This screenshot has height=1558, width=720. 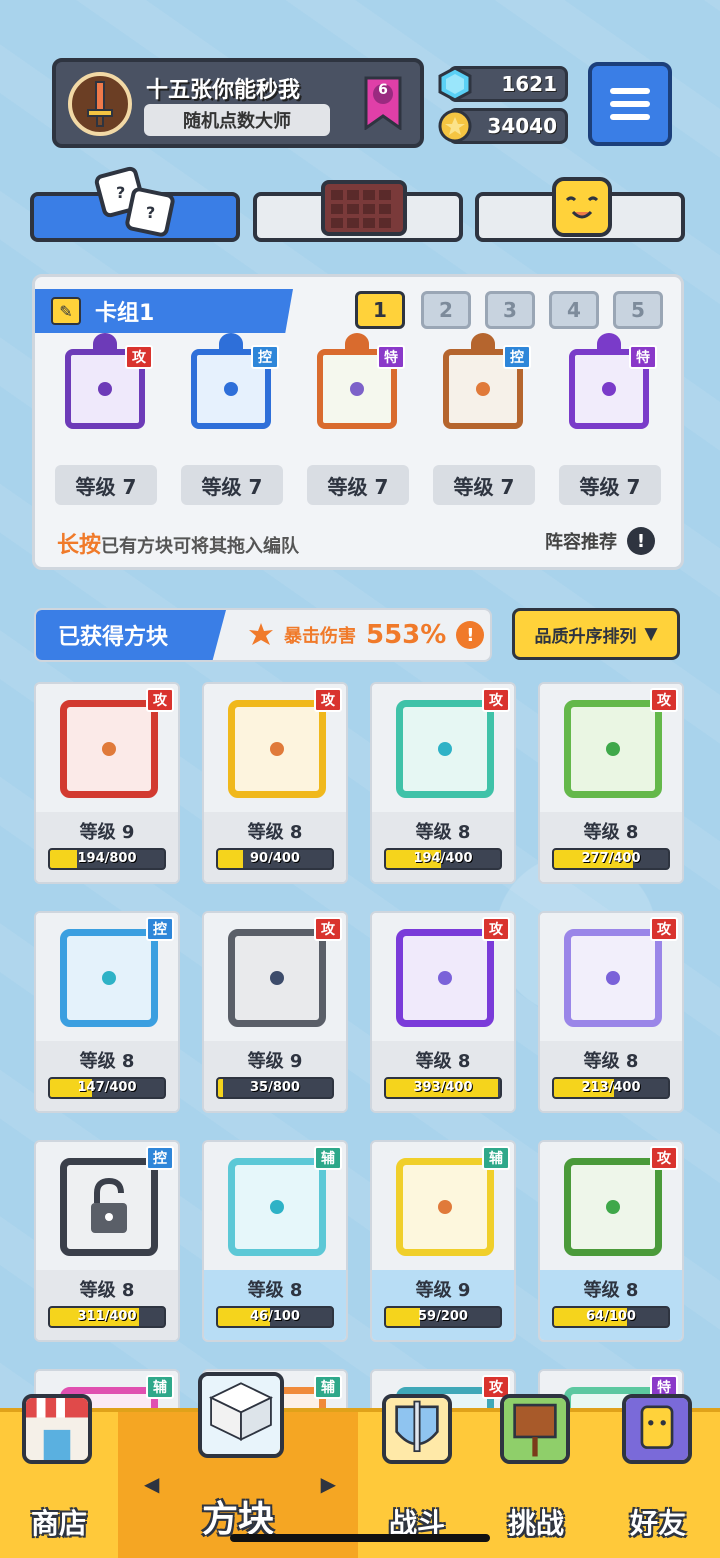 I want to click on deck-slot-5: 5, so click(x=638, y=310).